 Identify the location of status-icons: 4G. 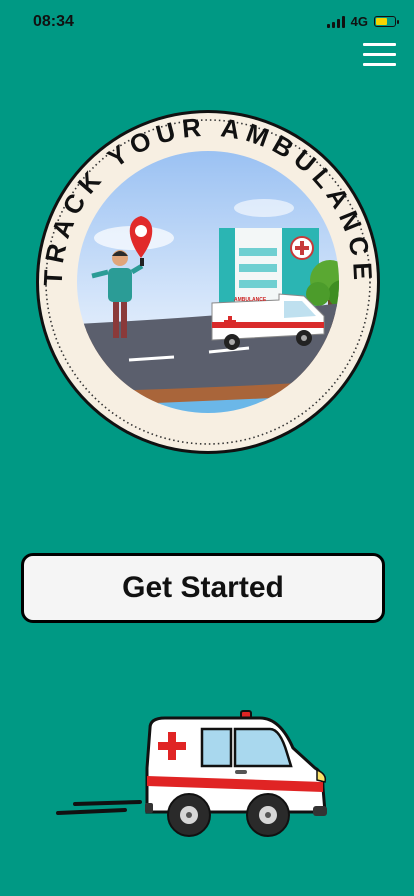
(362, 21).